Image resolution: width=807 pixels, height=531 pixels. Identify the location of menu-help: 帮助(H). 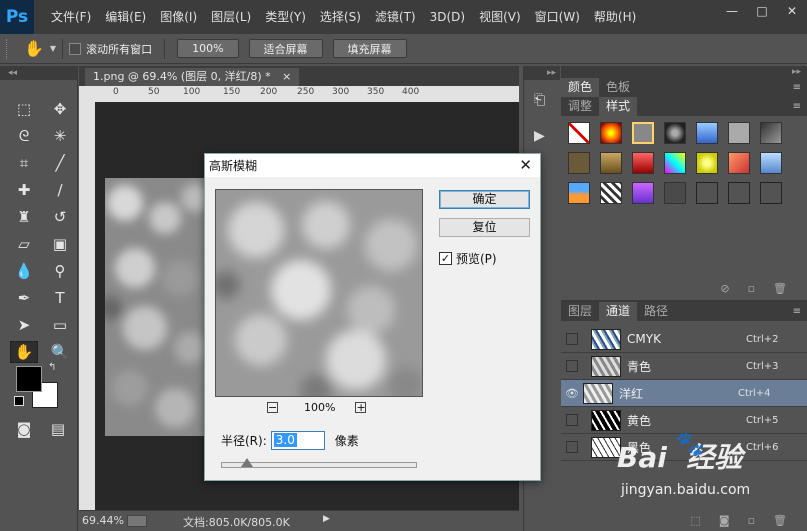
(615, 17).